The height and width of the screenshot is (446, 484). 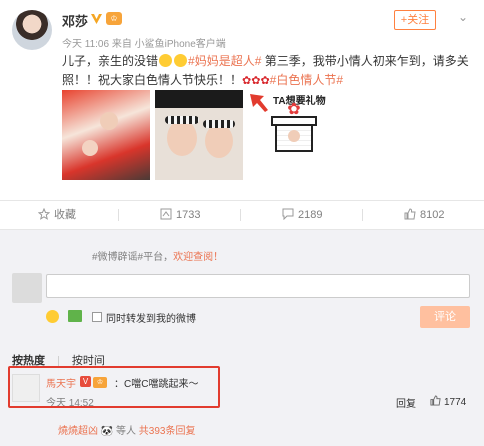 I want to click on topic-tag-link: #白色情人节#, so click(x=306, y=80).